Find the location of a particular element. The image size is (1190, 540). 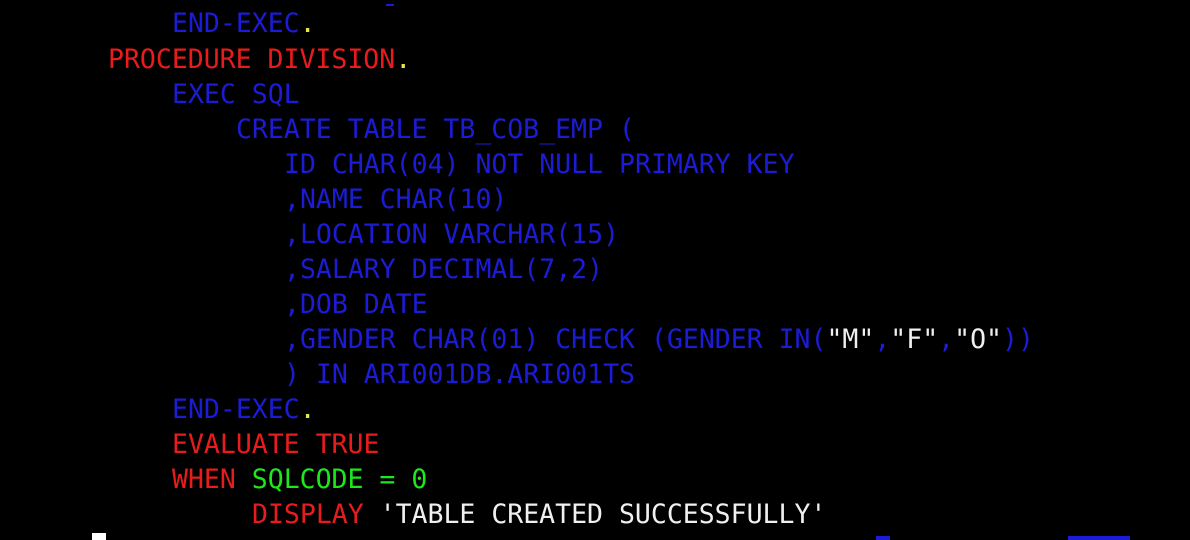

code-line: EVALUATE TRUE is located at coordinates (275, 444).